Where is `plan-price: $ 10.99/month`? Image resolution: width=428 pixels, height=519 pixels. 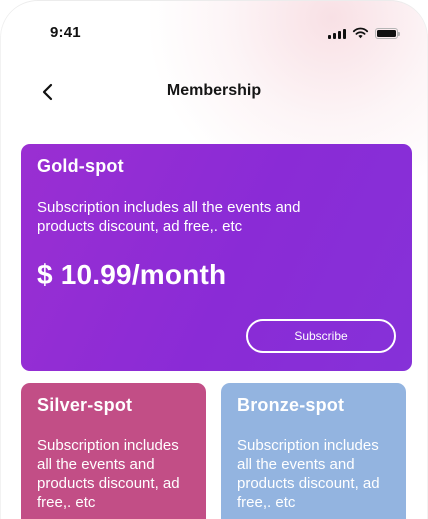 plan-price: $ 10.99/month is located at coordinates (132, 274).